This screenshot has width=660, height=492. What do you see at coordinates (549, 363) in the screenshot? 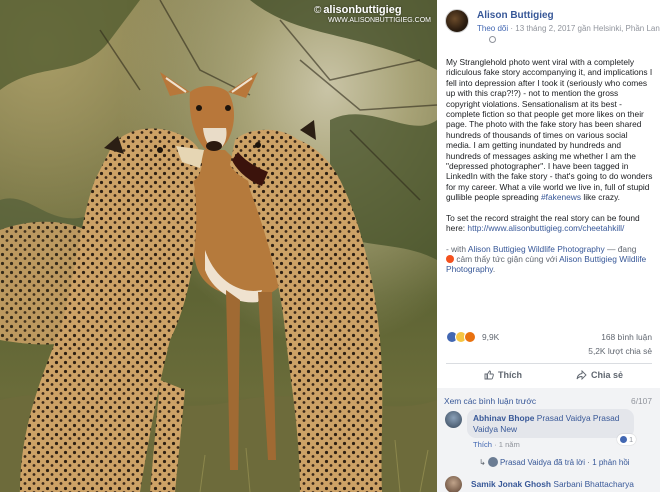
I see `divider` at bounding box center [549, 363].